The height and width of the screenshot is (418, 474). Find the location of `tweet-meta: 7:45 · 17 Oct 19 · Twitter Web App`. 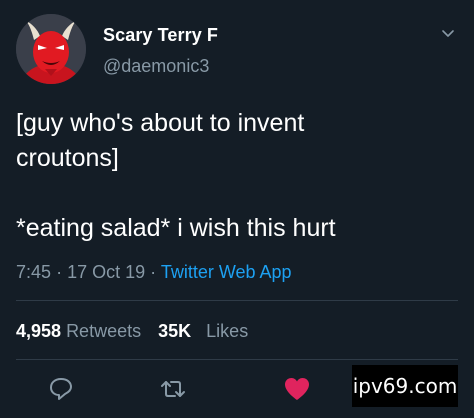

tweet-meta: 7:45 · 17 Oct 19 · Twitter Web App is located at coordinates (154, 272).